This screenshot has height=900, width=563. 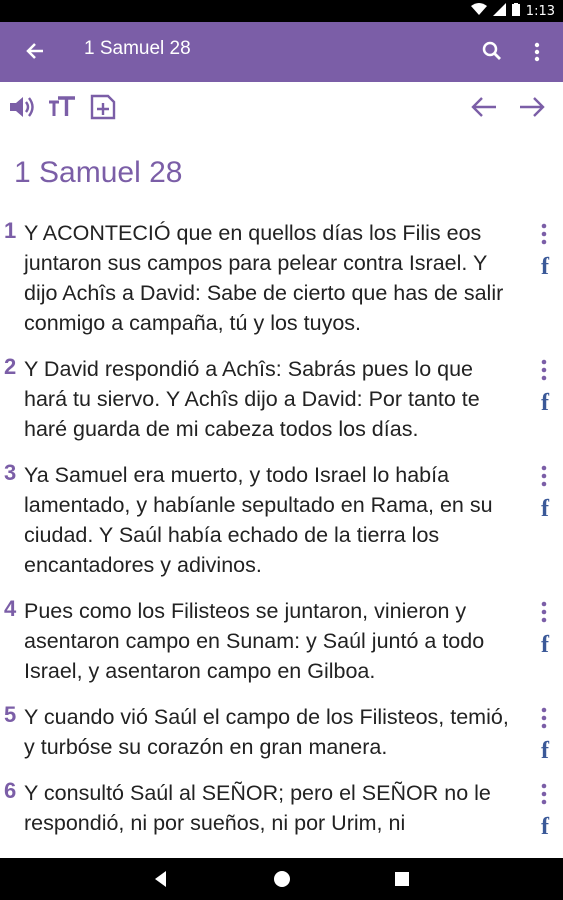 I want to click on verse-number: 1, so click(x=10, y=230).